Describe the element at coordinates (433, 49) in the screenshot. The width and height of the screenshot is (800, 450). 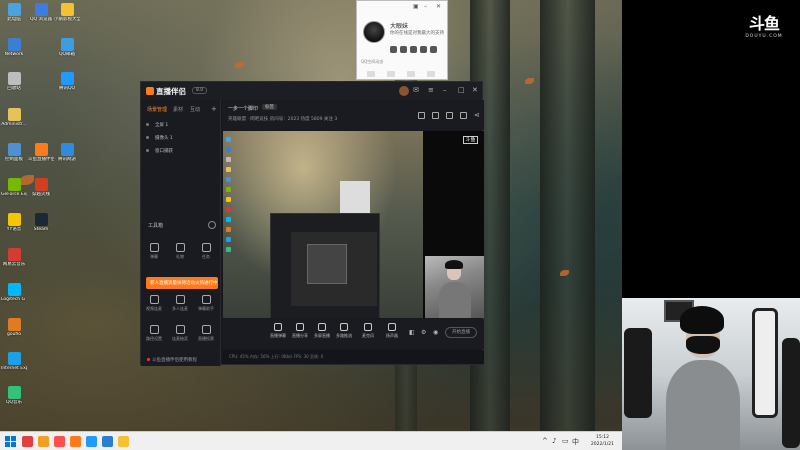
I see `more-icon` at that location.